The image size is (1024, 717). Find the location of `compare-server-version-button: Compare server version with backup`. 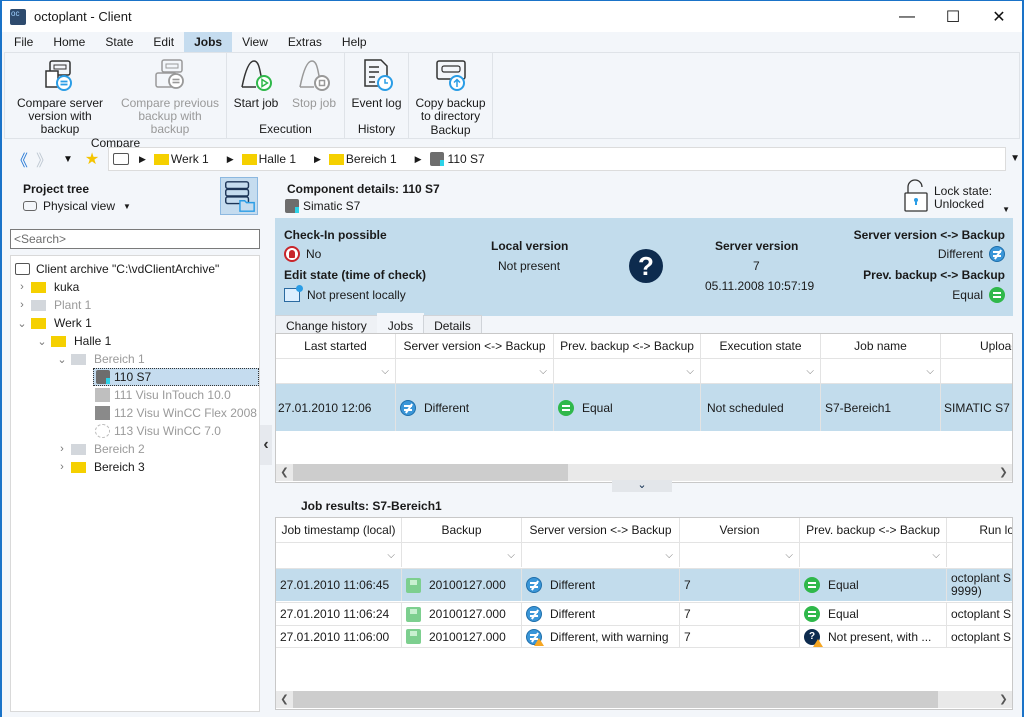

compare-server-version-button: Compare server version with backup is located at coordinates (60, 94).